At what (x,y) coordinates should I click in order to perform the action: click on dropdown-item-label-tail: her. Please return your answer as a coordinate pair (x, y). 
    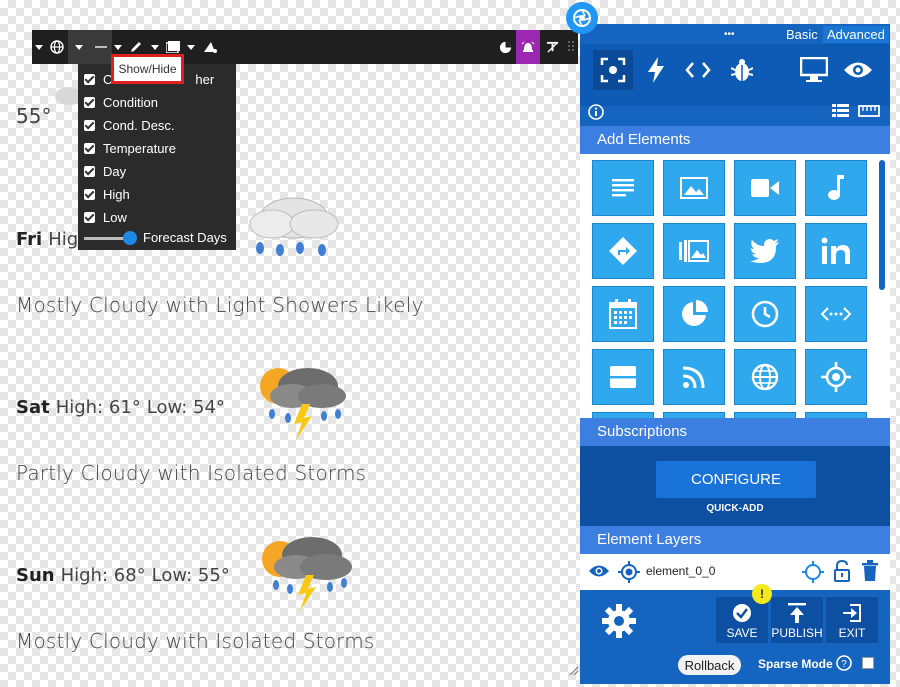
    Looking at the image, I should click on (205, 79).